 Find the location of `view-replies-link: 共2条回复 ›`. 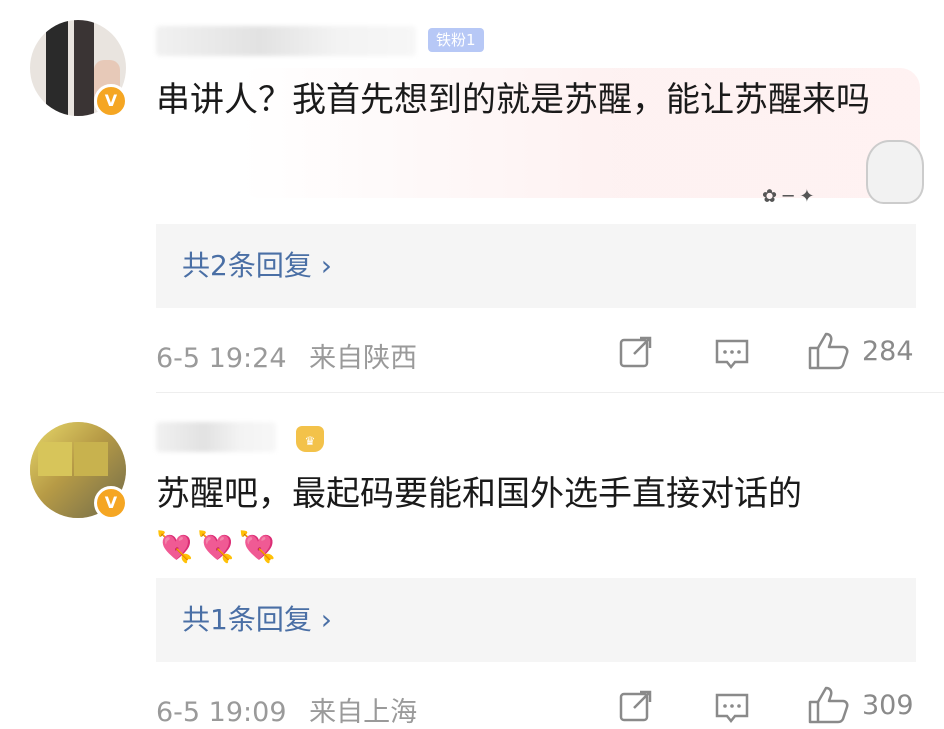

view-replies-link: 共2条回复 › is located at coordinates (257, 266).